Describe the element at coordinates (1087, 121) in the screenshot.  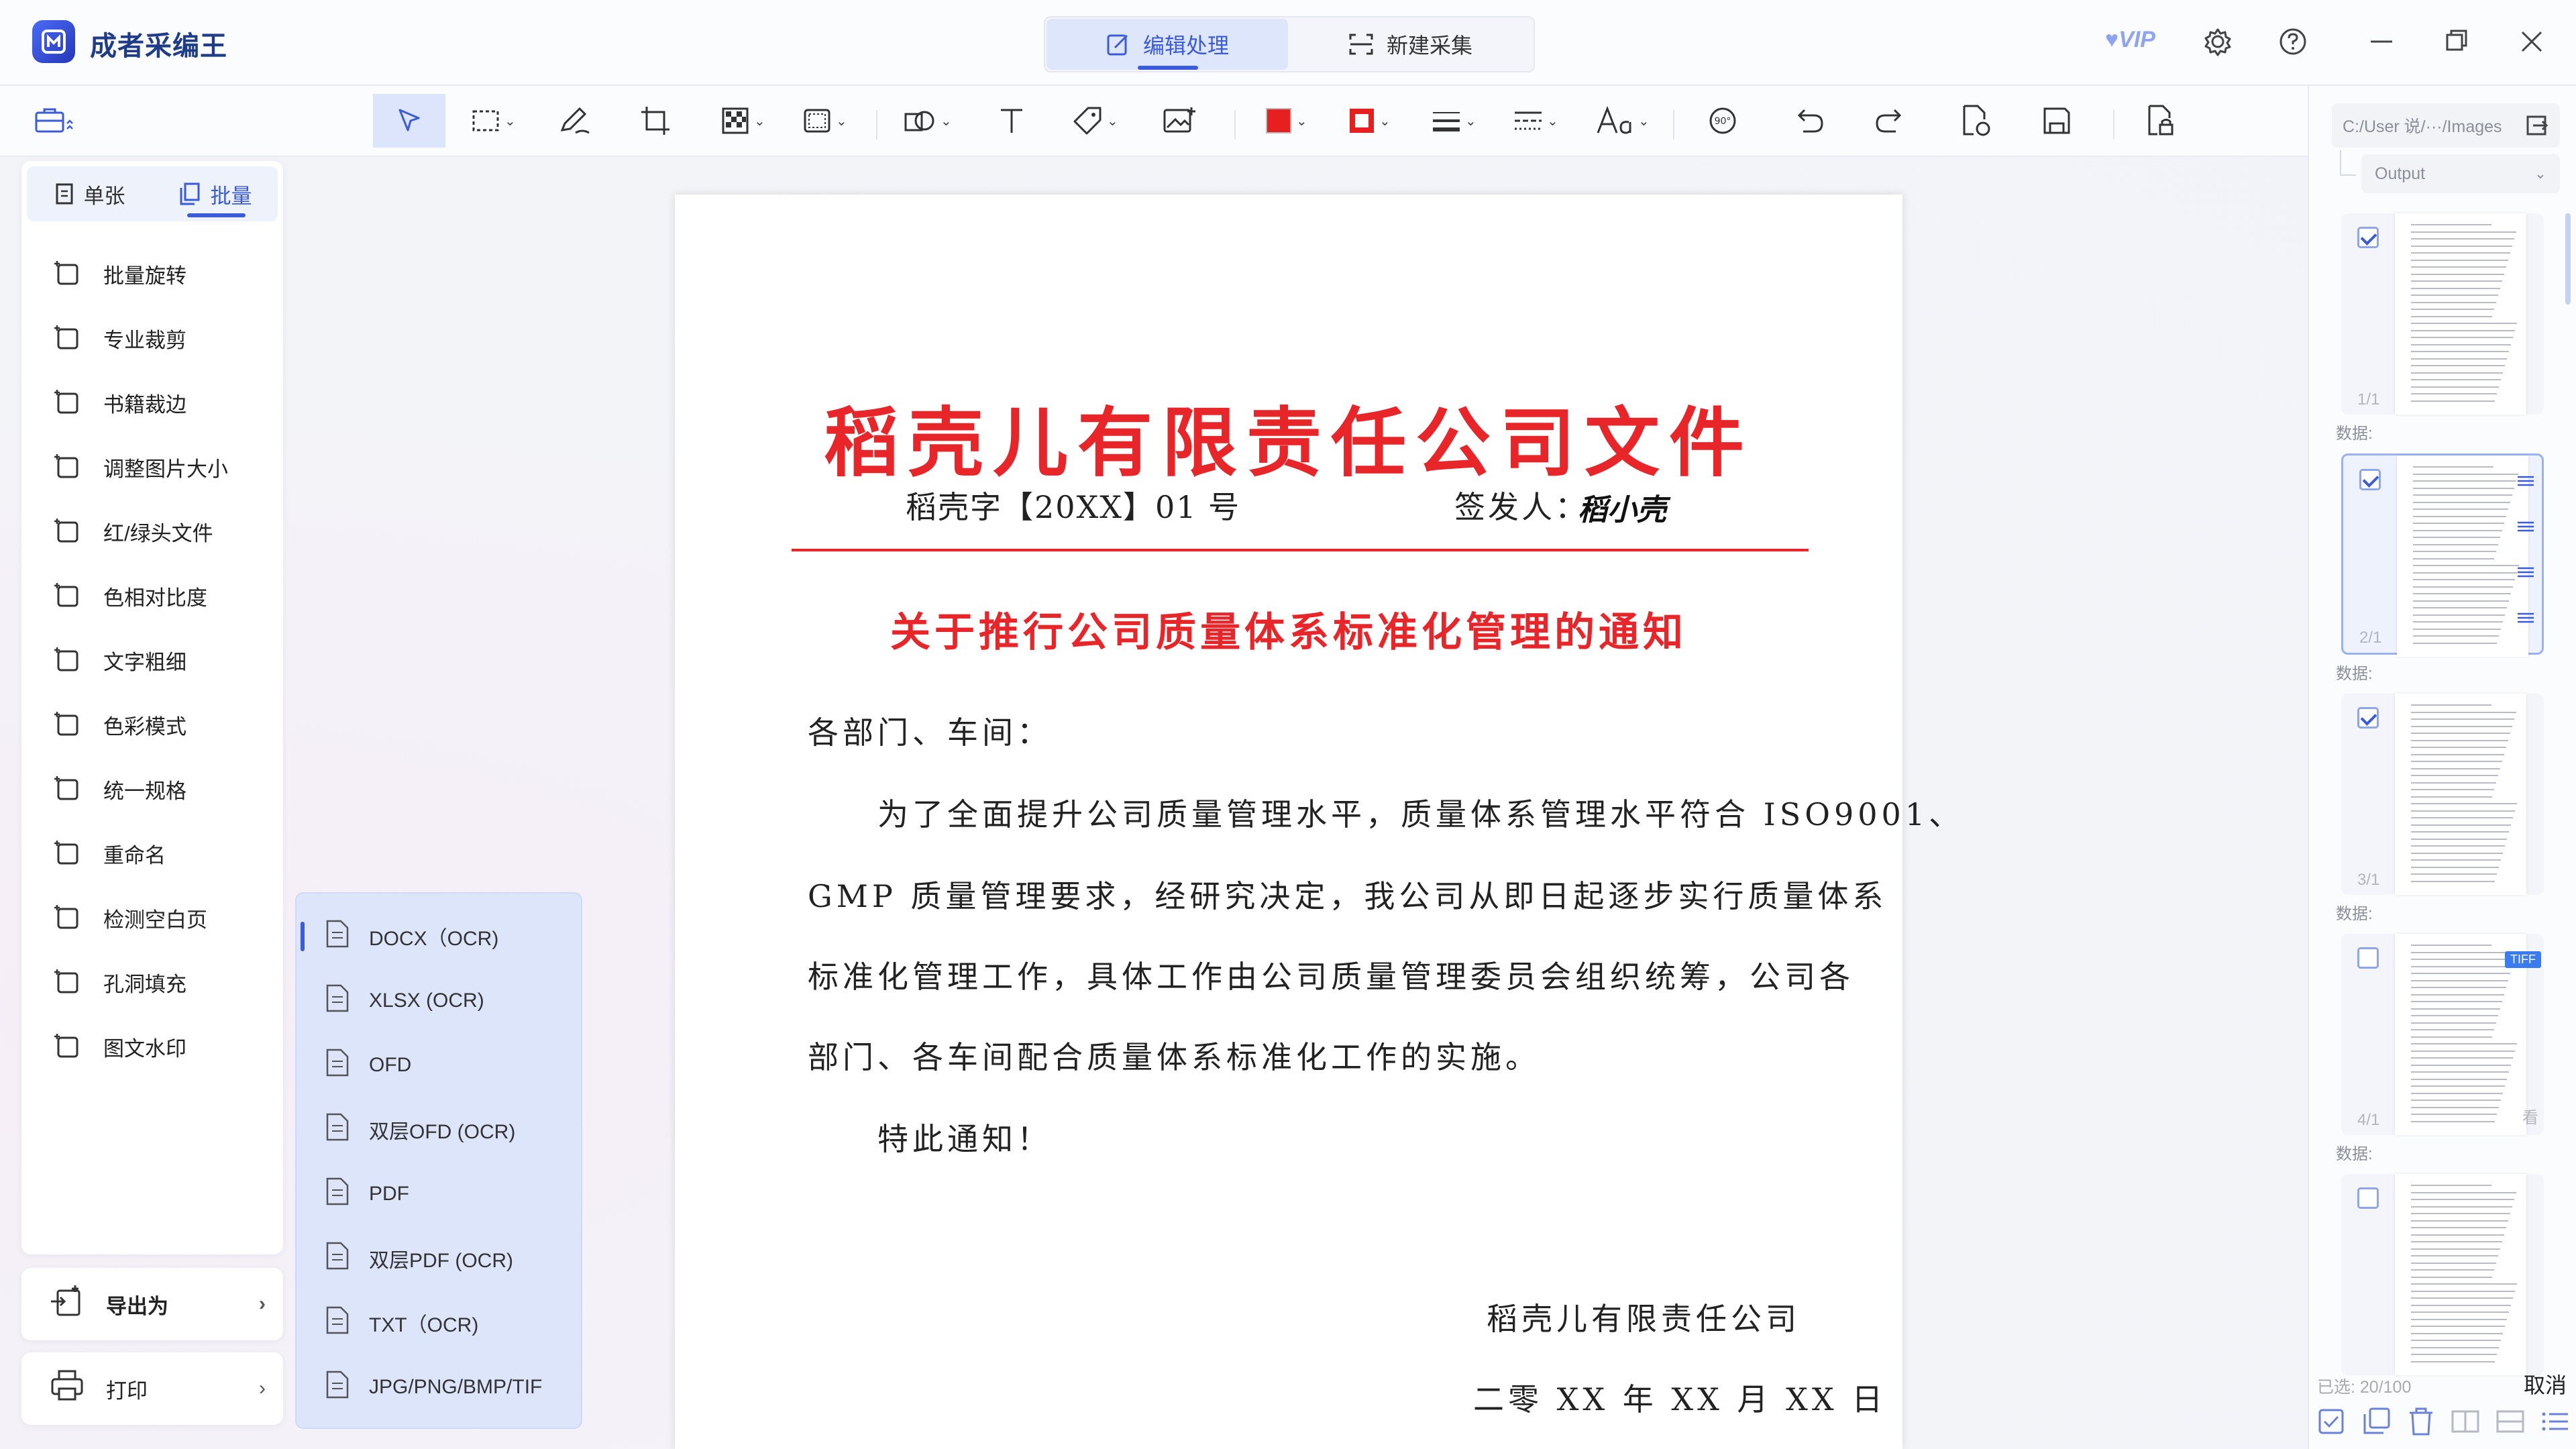
I see `tag-icon` at that location.